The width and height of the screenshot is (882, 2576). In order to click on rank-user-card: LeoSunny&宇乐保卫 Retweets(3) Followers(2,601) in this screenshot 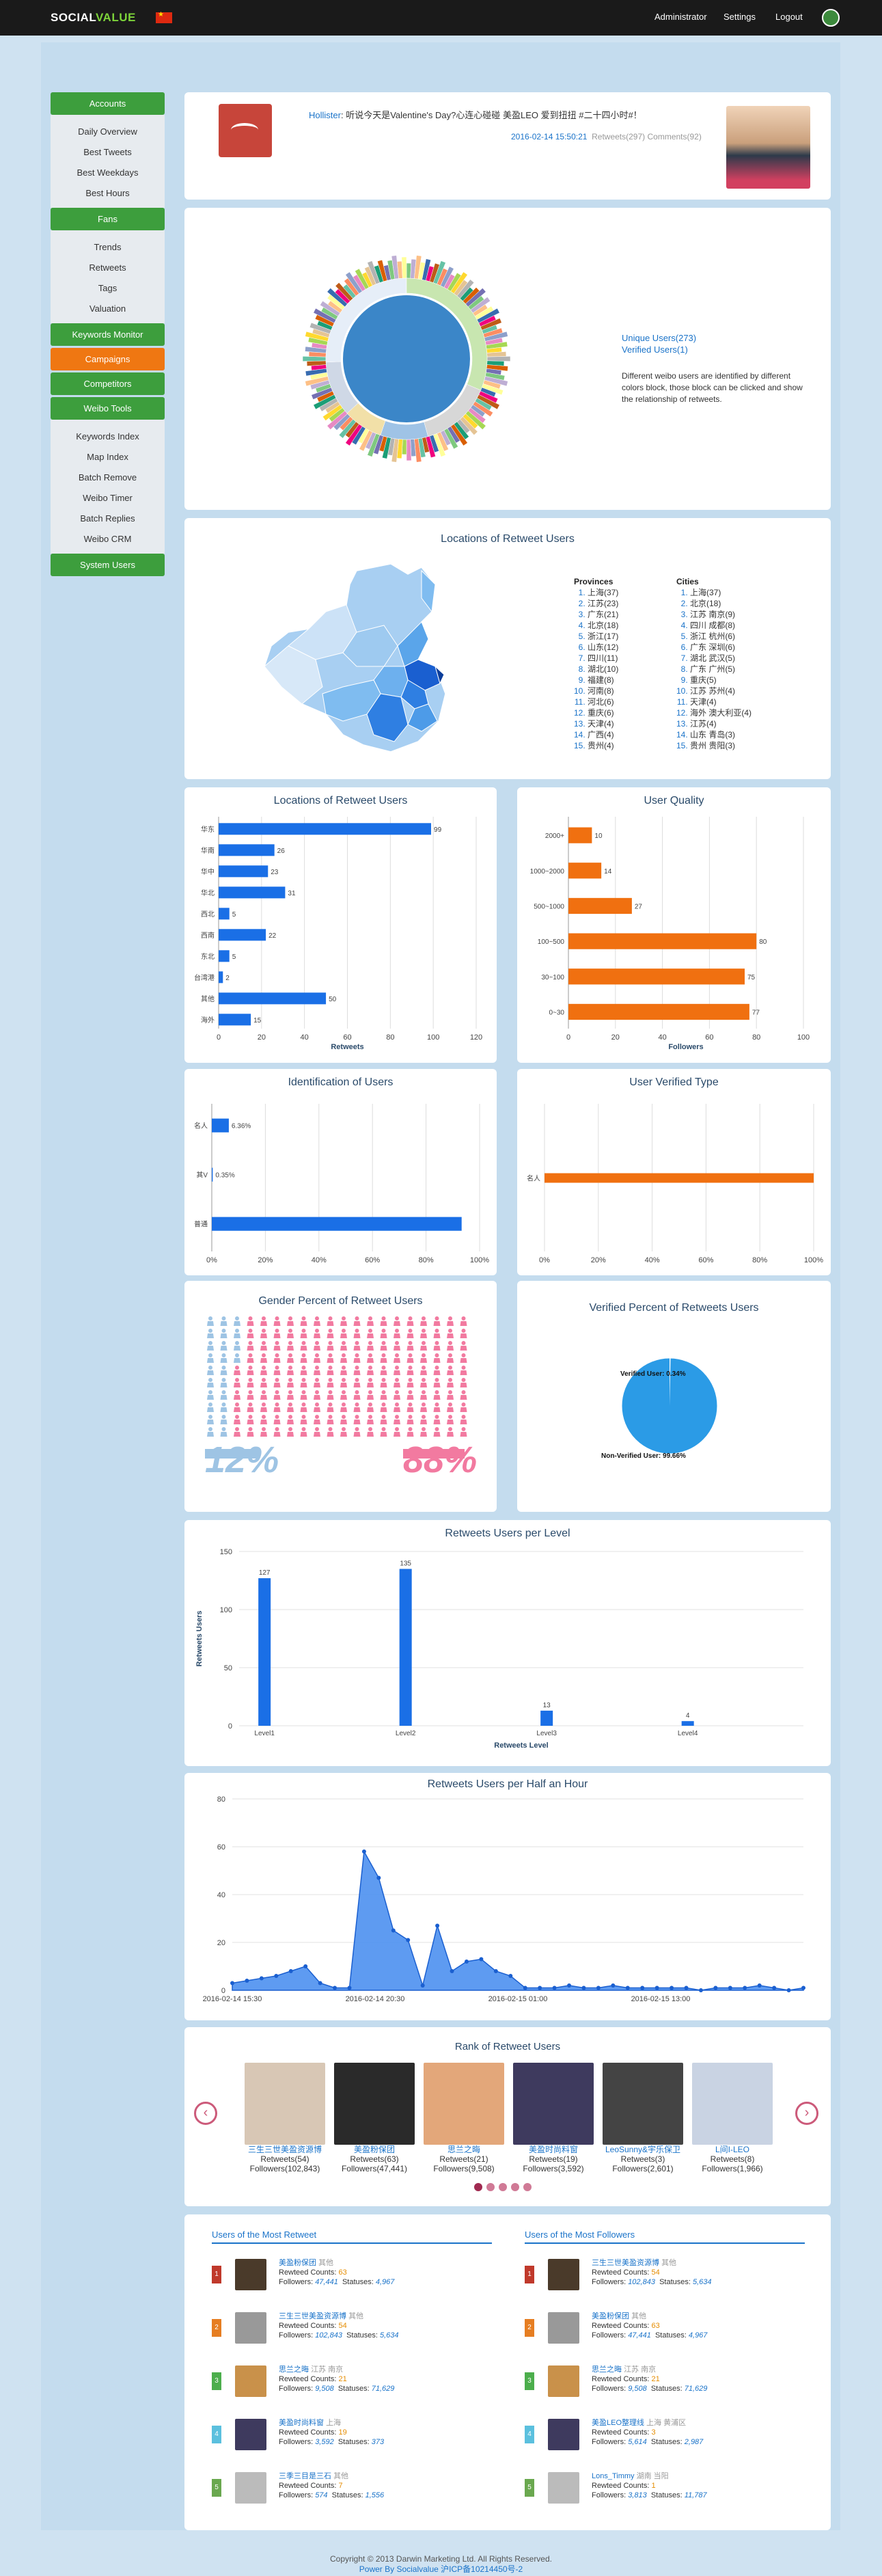, I will do `click(643, 2118)`.